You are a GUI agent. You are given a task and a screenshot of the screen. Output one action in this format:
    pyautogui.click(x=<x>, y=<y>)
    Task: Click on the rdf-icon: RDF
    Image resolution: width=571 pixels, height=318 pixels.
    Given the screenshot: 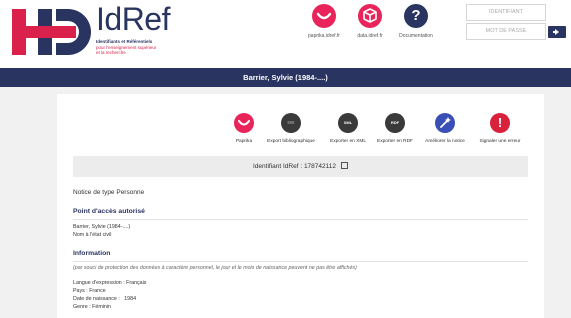 What is the action you would take?
    pyautogui.click(x=395, y=123)
    